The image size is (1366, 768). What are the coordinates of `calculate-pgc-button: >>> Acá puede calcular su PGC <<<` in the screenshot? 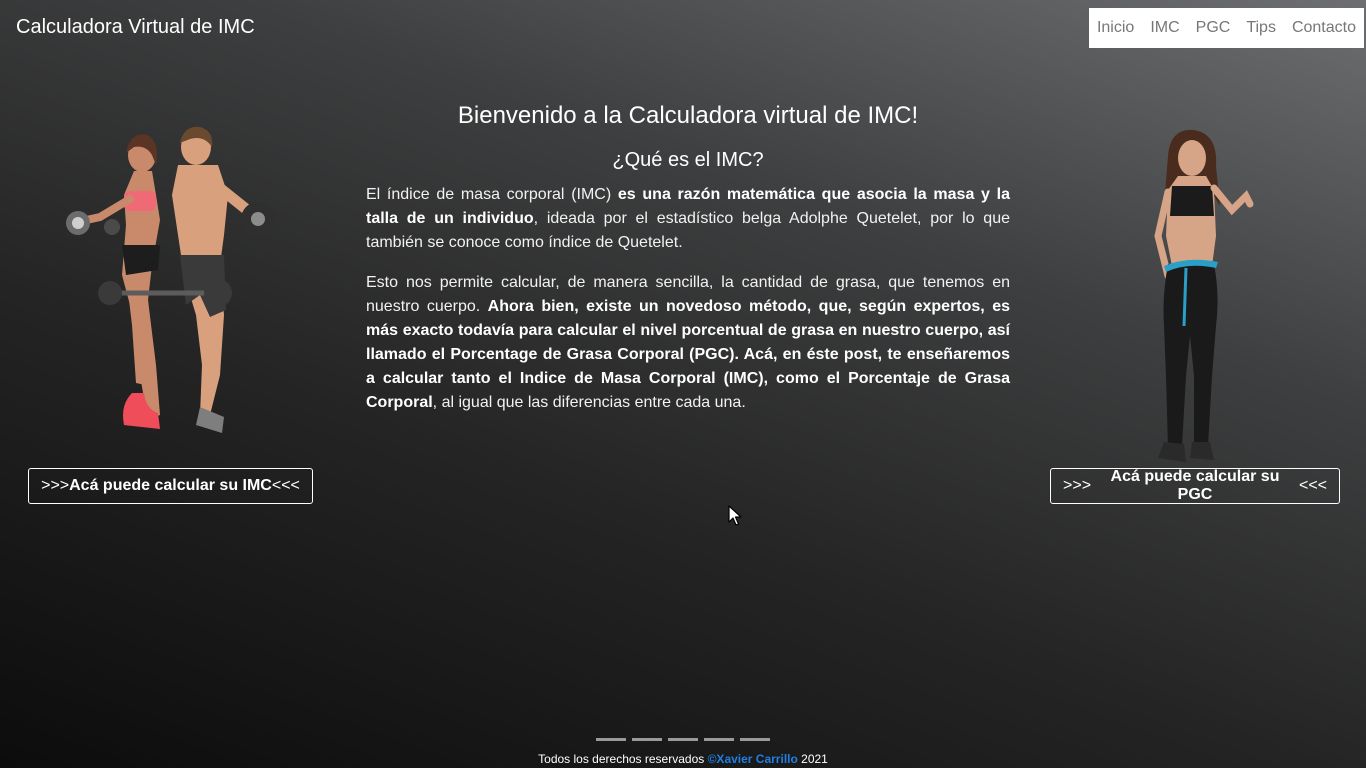 It's located at (1195, 486).